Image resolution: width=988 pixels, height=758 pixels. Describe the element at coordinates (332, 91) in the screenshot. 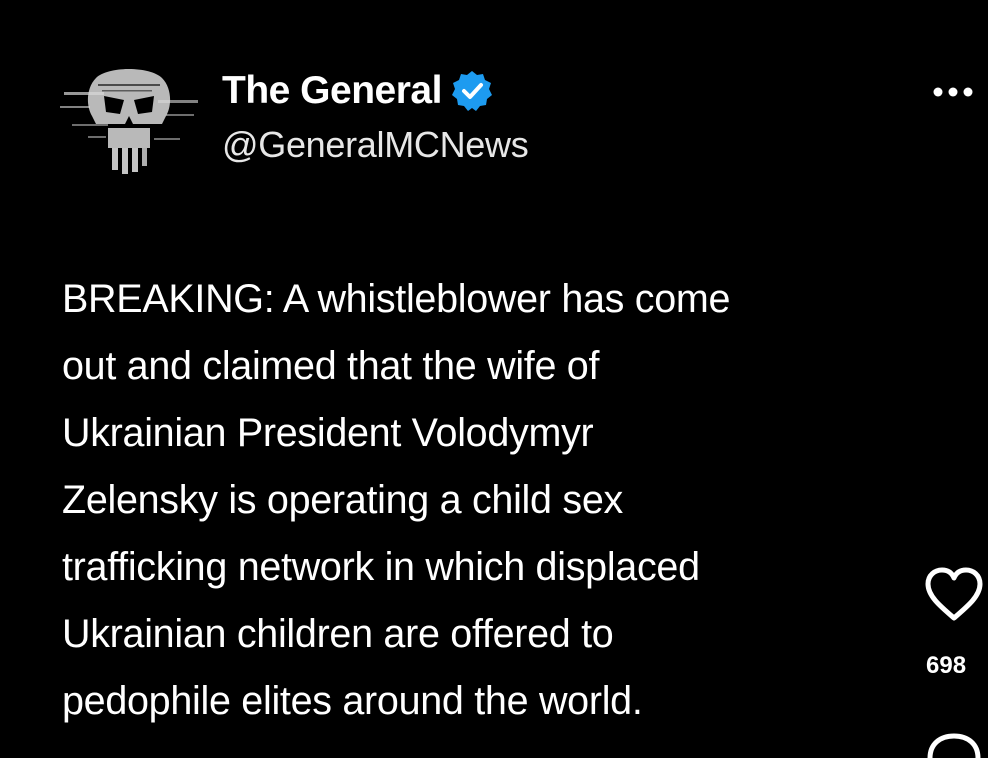

I see `author-display-name: The General` at that location.